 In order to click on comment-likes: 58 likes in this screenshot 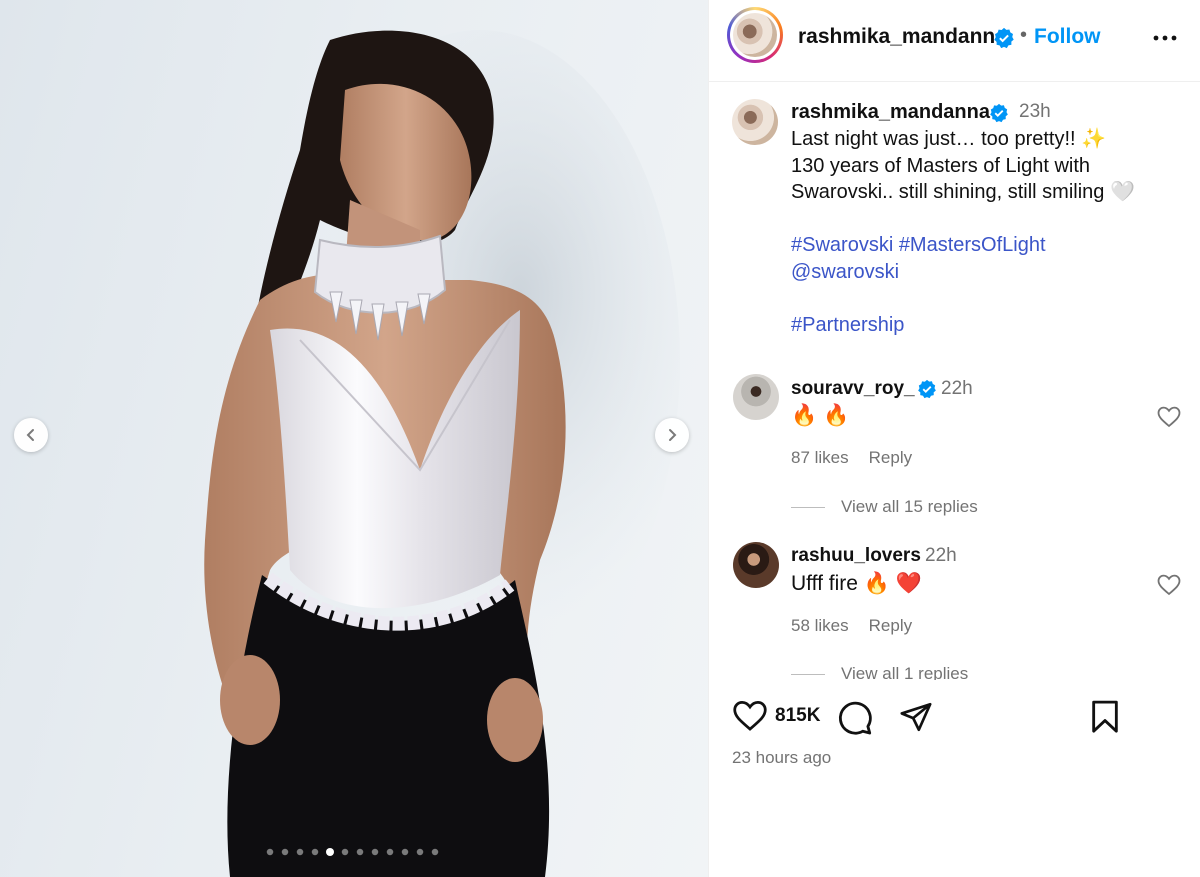, I will do `click(820, 625)`.